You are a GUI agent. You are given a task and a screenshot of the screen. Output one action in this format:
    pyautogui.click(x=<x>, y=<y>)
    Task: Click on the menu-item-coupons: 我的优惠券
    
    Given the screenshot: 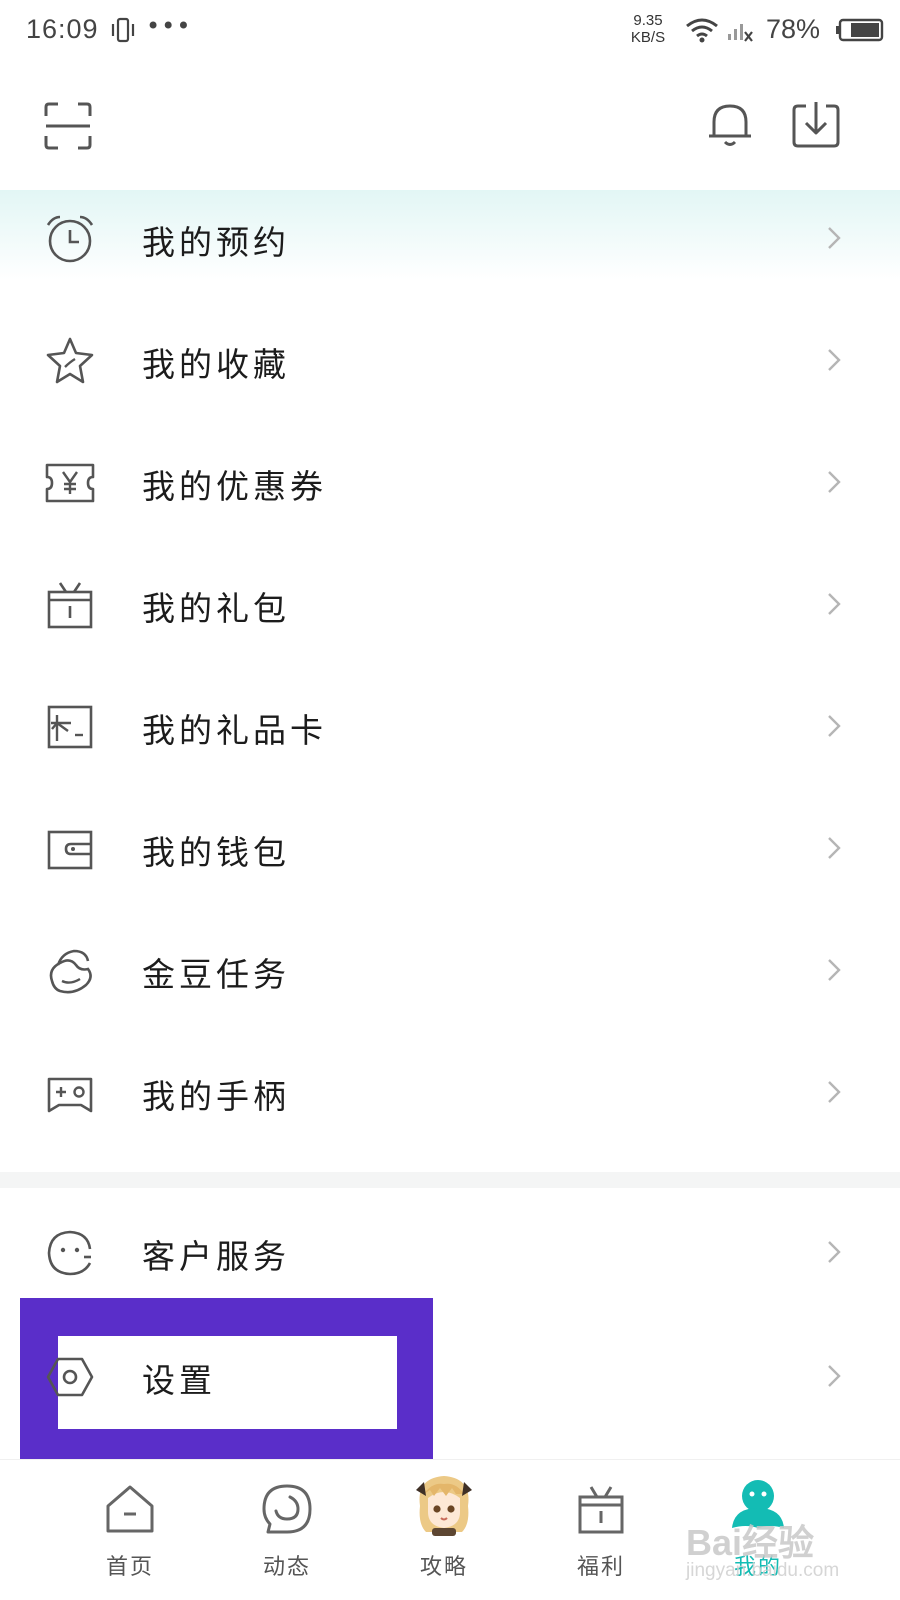 What is the action you would take?
    pyautogui.click(x=450, y=481)
    